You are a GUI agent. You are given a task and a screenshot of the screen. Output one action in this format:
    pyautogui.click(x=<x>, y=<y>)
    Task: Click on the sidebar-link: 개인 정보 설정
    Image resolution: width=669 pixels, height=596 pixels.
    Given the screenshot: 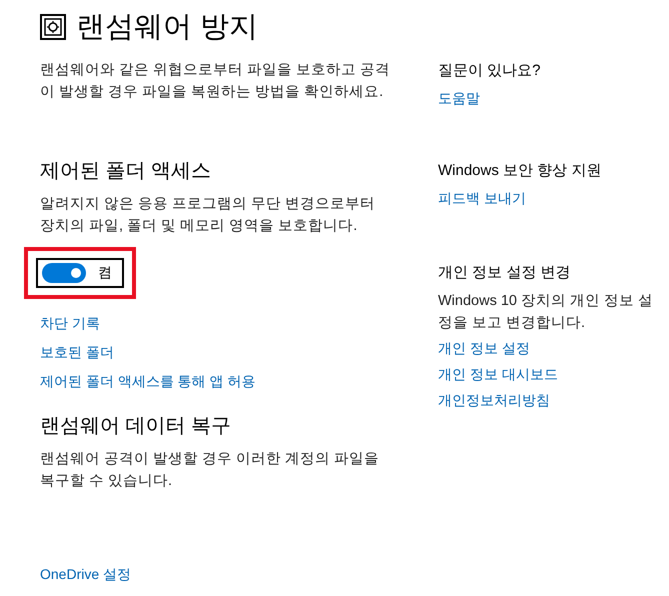 What is the action you would take?
    pyautogui.click(x=484, y=348)
    